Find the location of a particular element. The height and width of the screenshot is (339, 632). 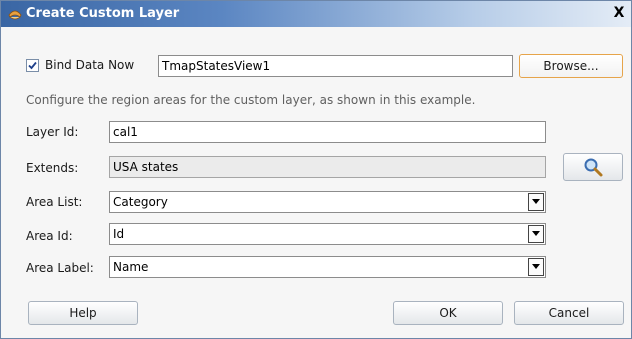

dialog-title: Create Custom Layer is located at coordinates (103, 13).